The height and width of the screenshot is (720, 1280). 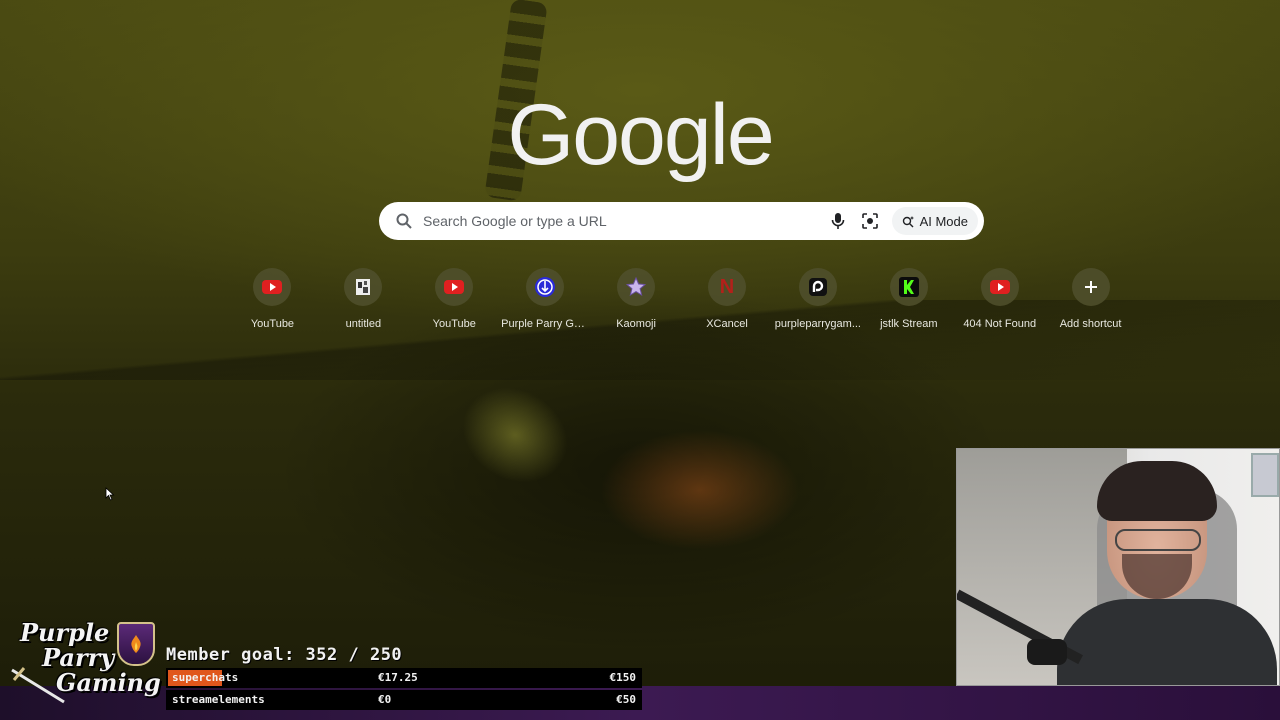 What do you see at coordinates (545, 287) in the screenshot?
I see `purple-parry-icon` at bounding box center [545, 287].